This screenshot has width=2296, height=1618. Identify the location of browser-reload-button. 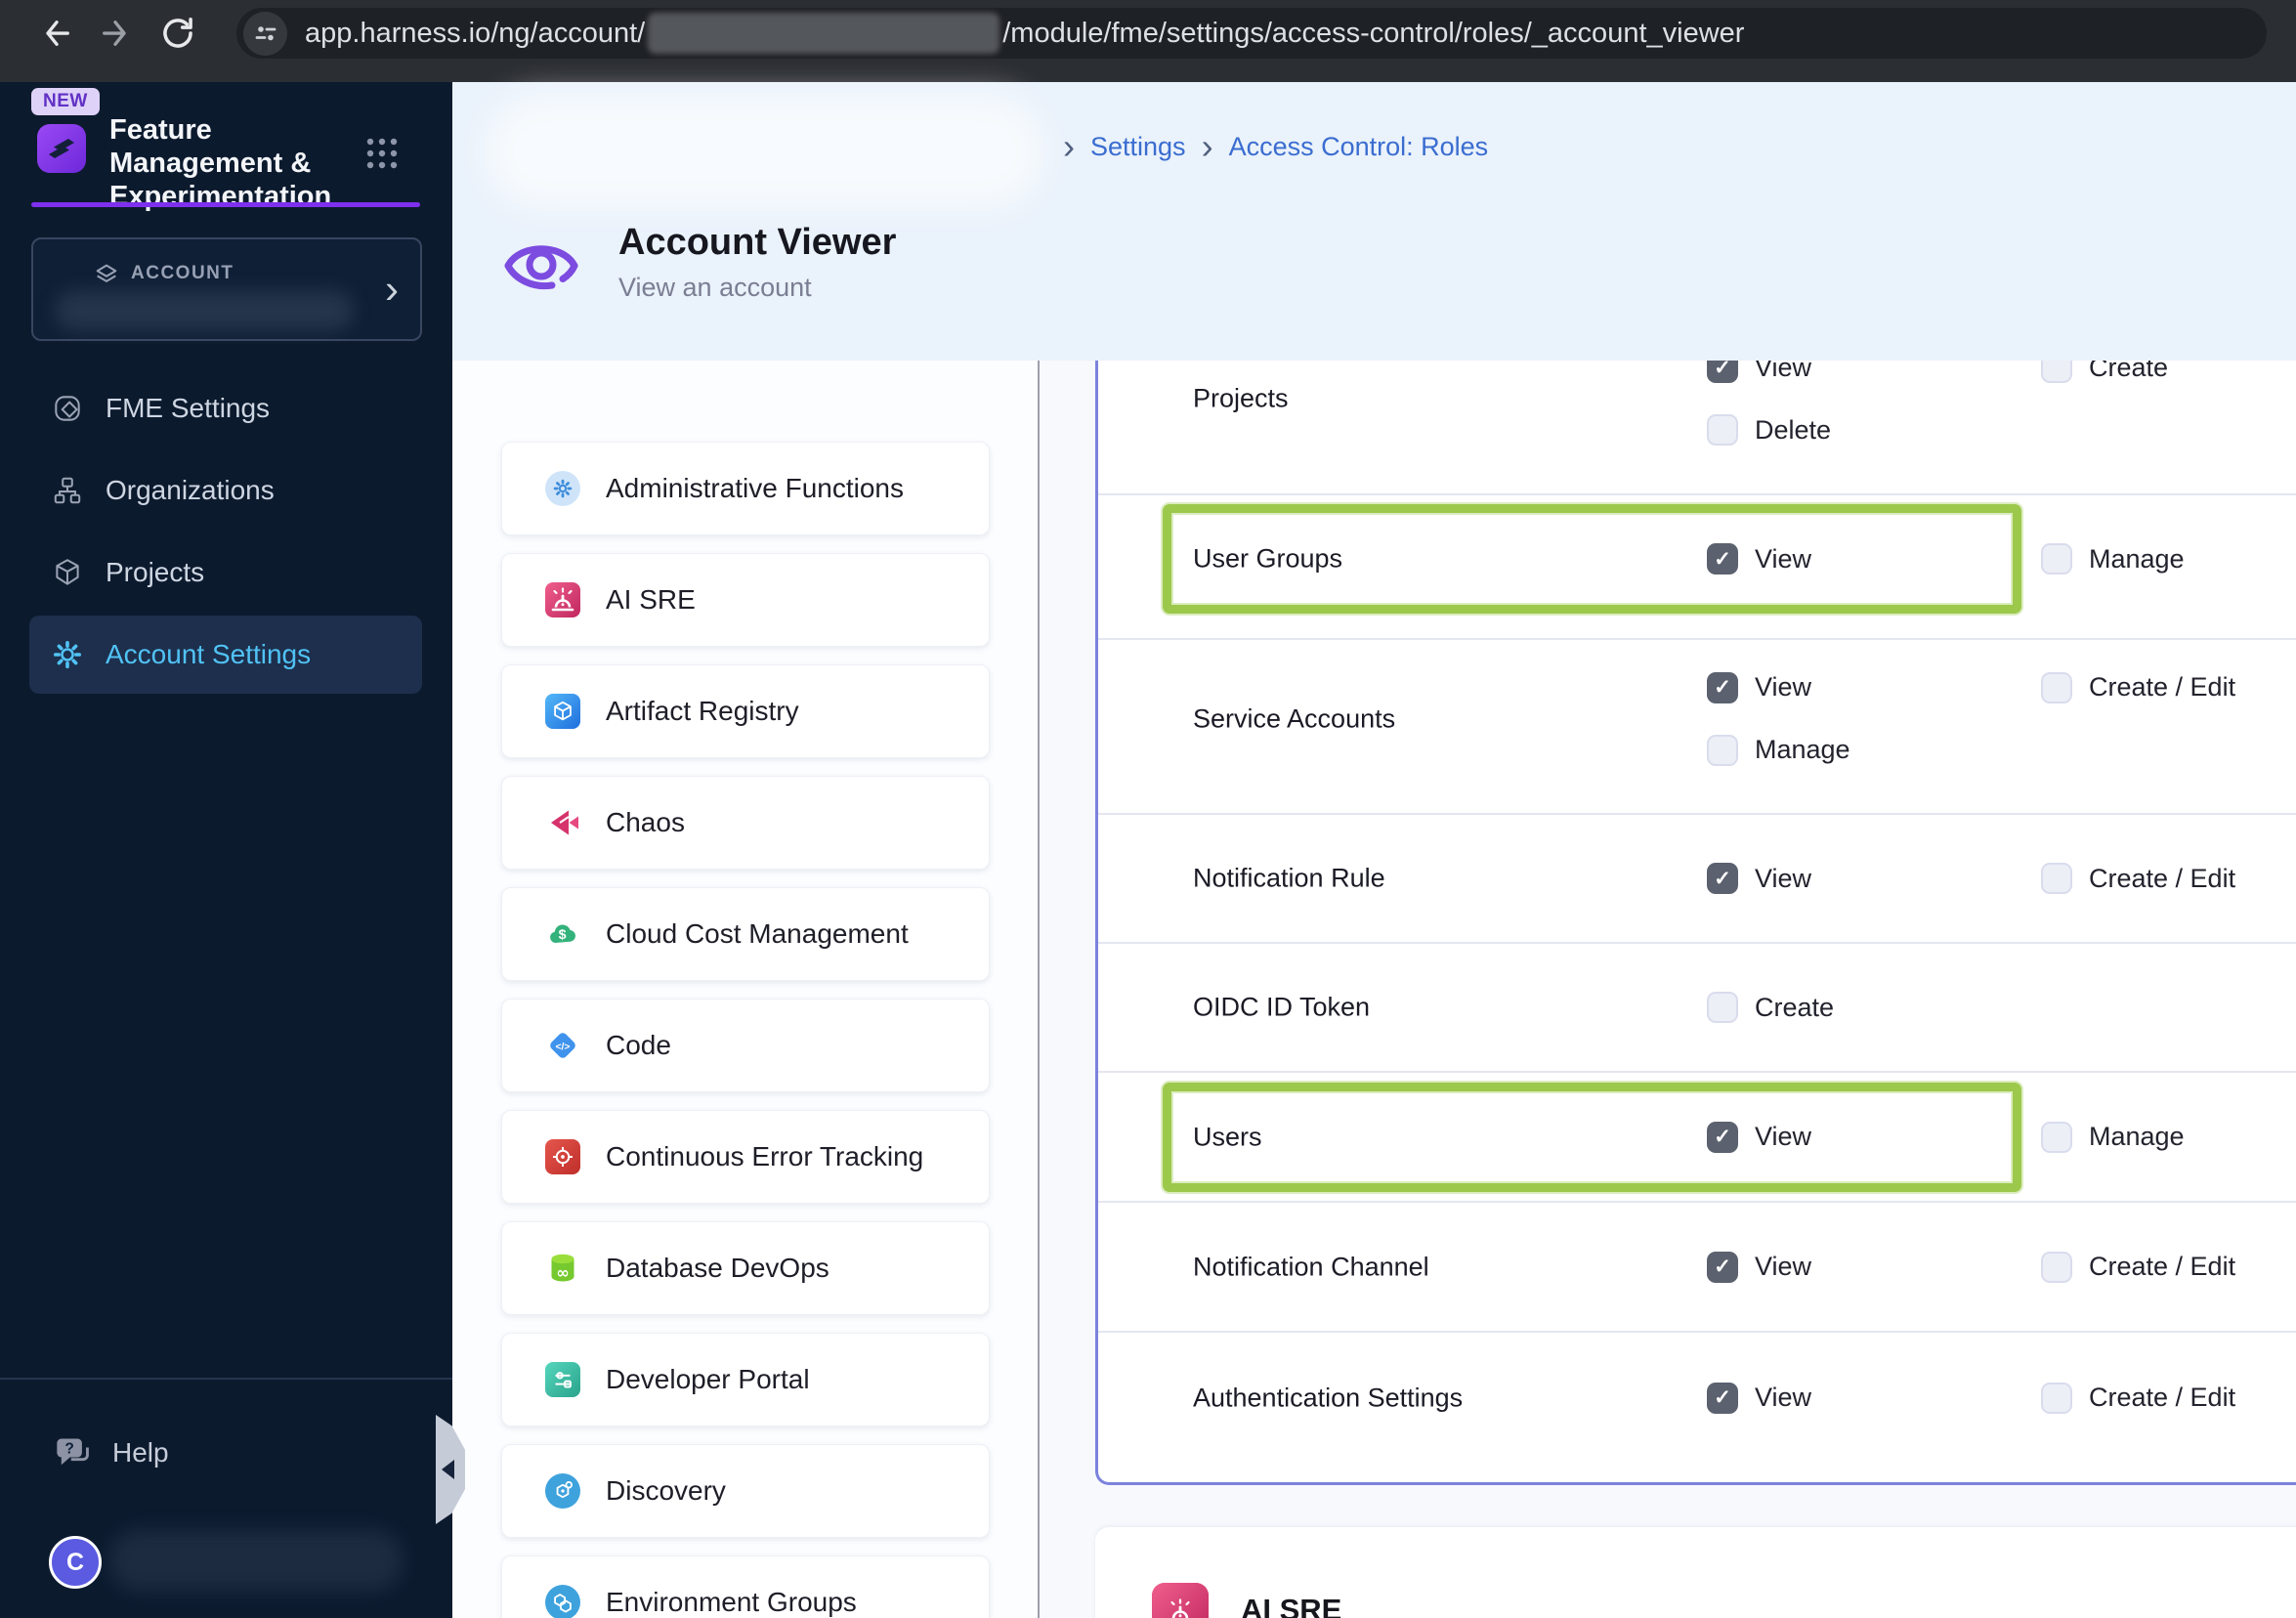
(177, 33).